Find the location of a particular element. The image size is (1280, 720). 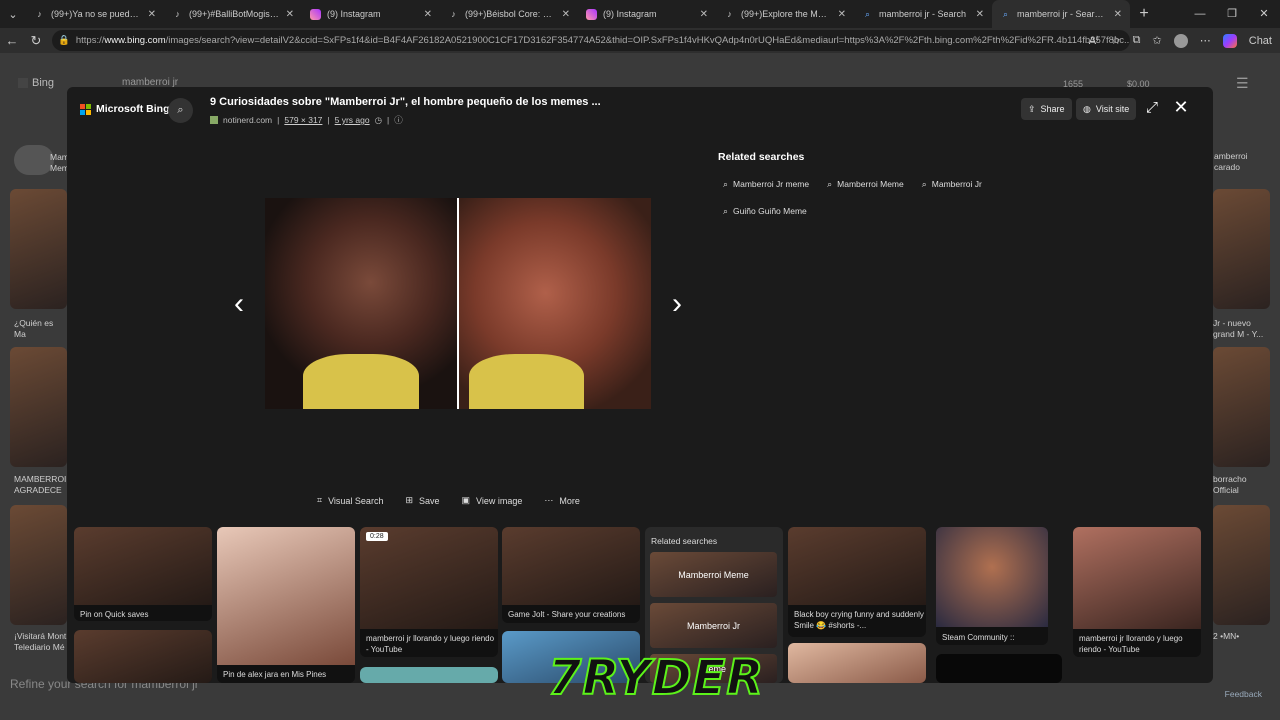

bing-logo: Bing is located at coordinates (36, 83).